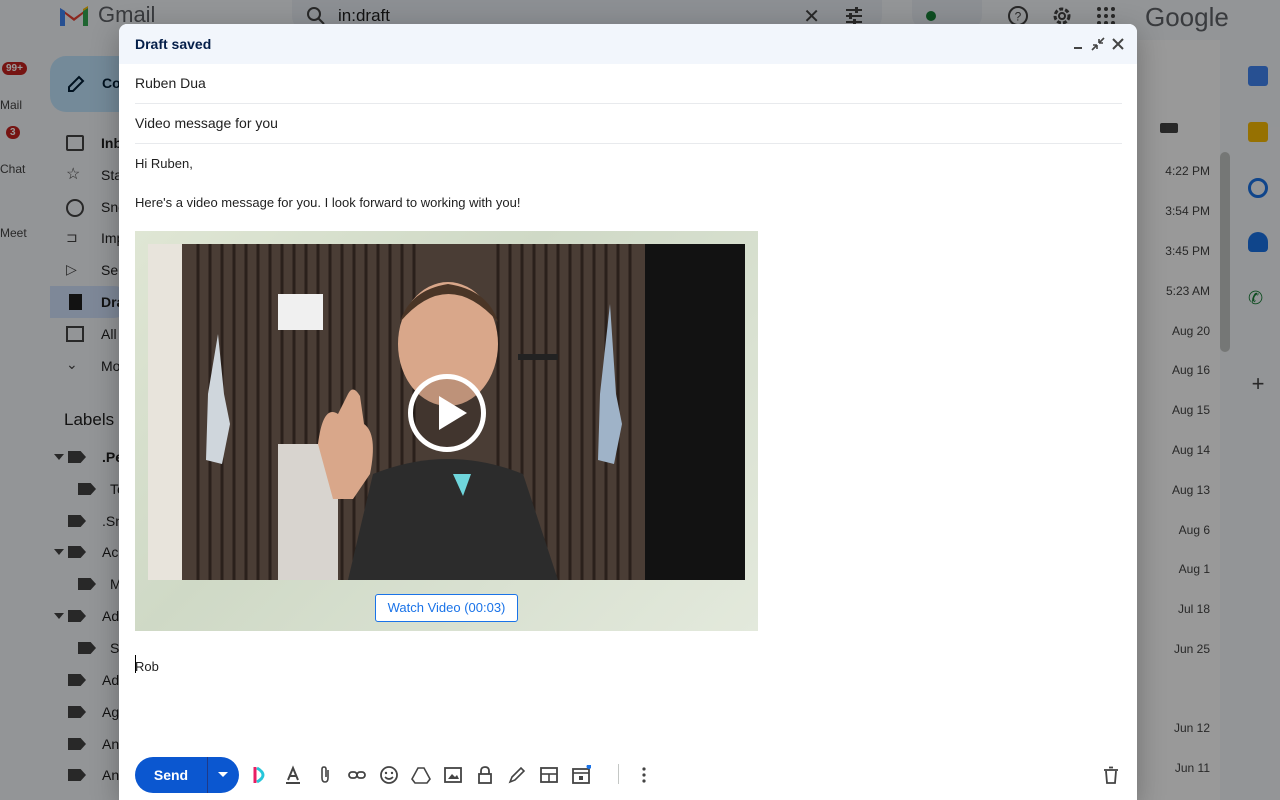 The image size is (1280, 800). What do you see at coordinates (206, 123) in the screenshot?
I see `subject-text: Video message for you` at bounding box center [206, 123].